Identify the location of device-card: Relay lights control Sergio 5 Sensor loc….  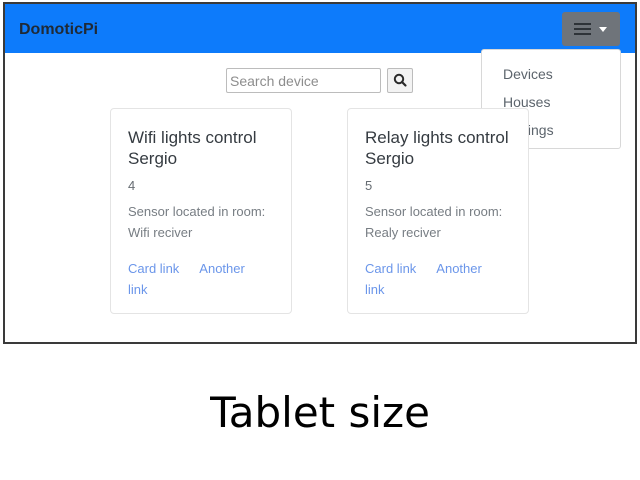
(438, 211).